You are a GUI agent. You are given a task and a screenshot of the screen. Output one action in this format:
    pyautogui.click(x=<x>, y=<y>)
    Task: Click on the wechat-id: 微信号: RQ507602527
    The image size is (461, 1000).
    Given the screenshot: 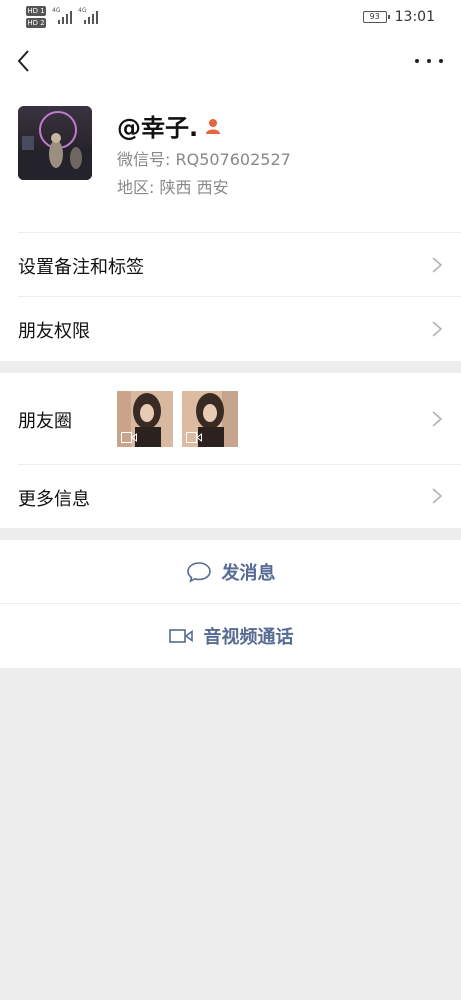 What is the action you would take?
    pyautogui.click(x=204, y=159)
    